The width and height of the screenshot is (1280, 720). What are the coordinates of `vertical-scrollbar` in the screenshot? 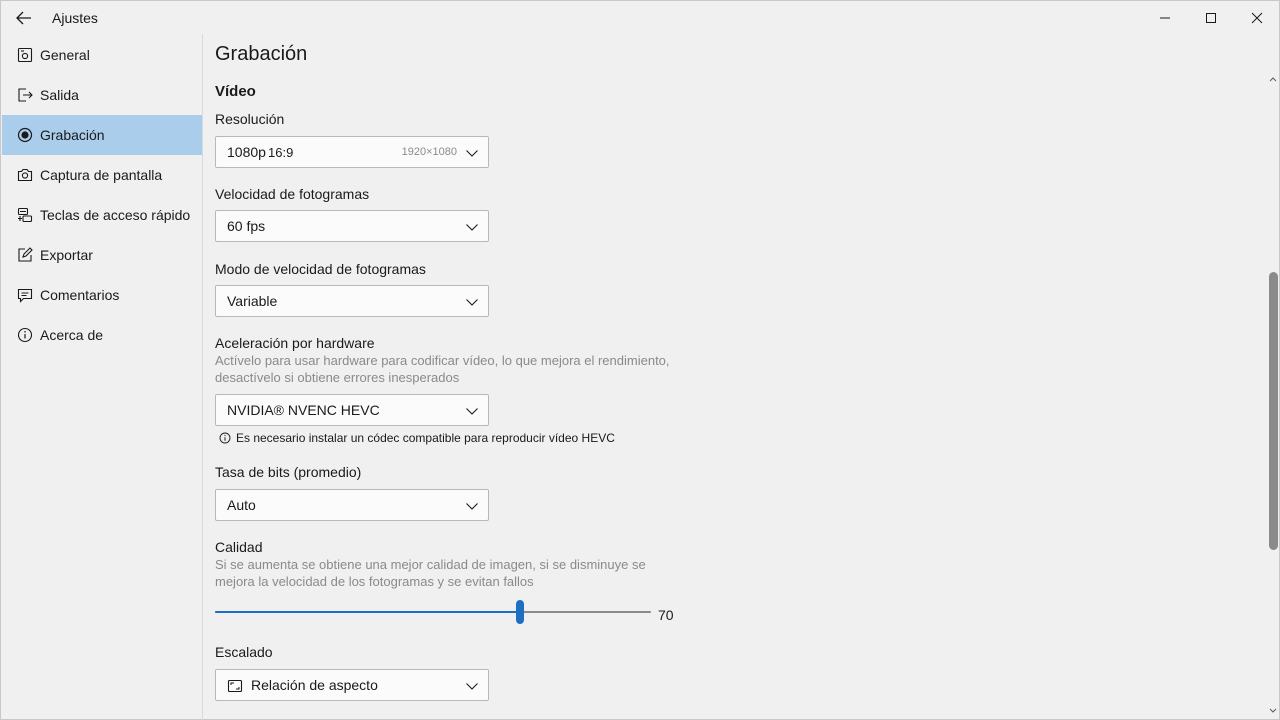 It's located at (1273, 396).